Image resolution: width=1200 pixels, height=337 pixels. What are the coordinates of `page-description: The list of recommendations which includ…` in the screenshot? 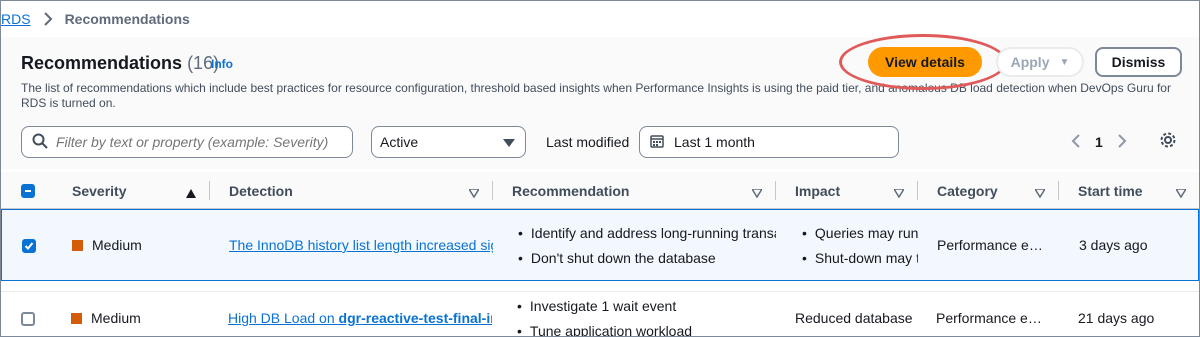 It's located at (596, 95).